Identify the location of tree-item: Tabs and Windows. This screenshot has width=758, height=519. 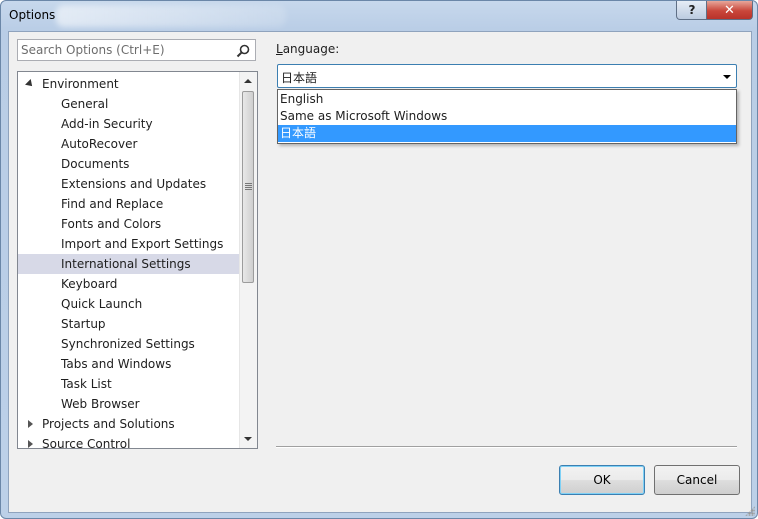
(129, 364).